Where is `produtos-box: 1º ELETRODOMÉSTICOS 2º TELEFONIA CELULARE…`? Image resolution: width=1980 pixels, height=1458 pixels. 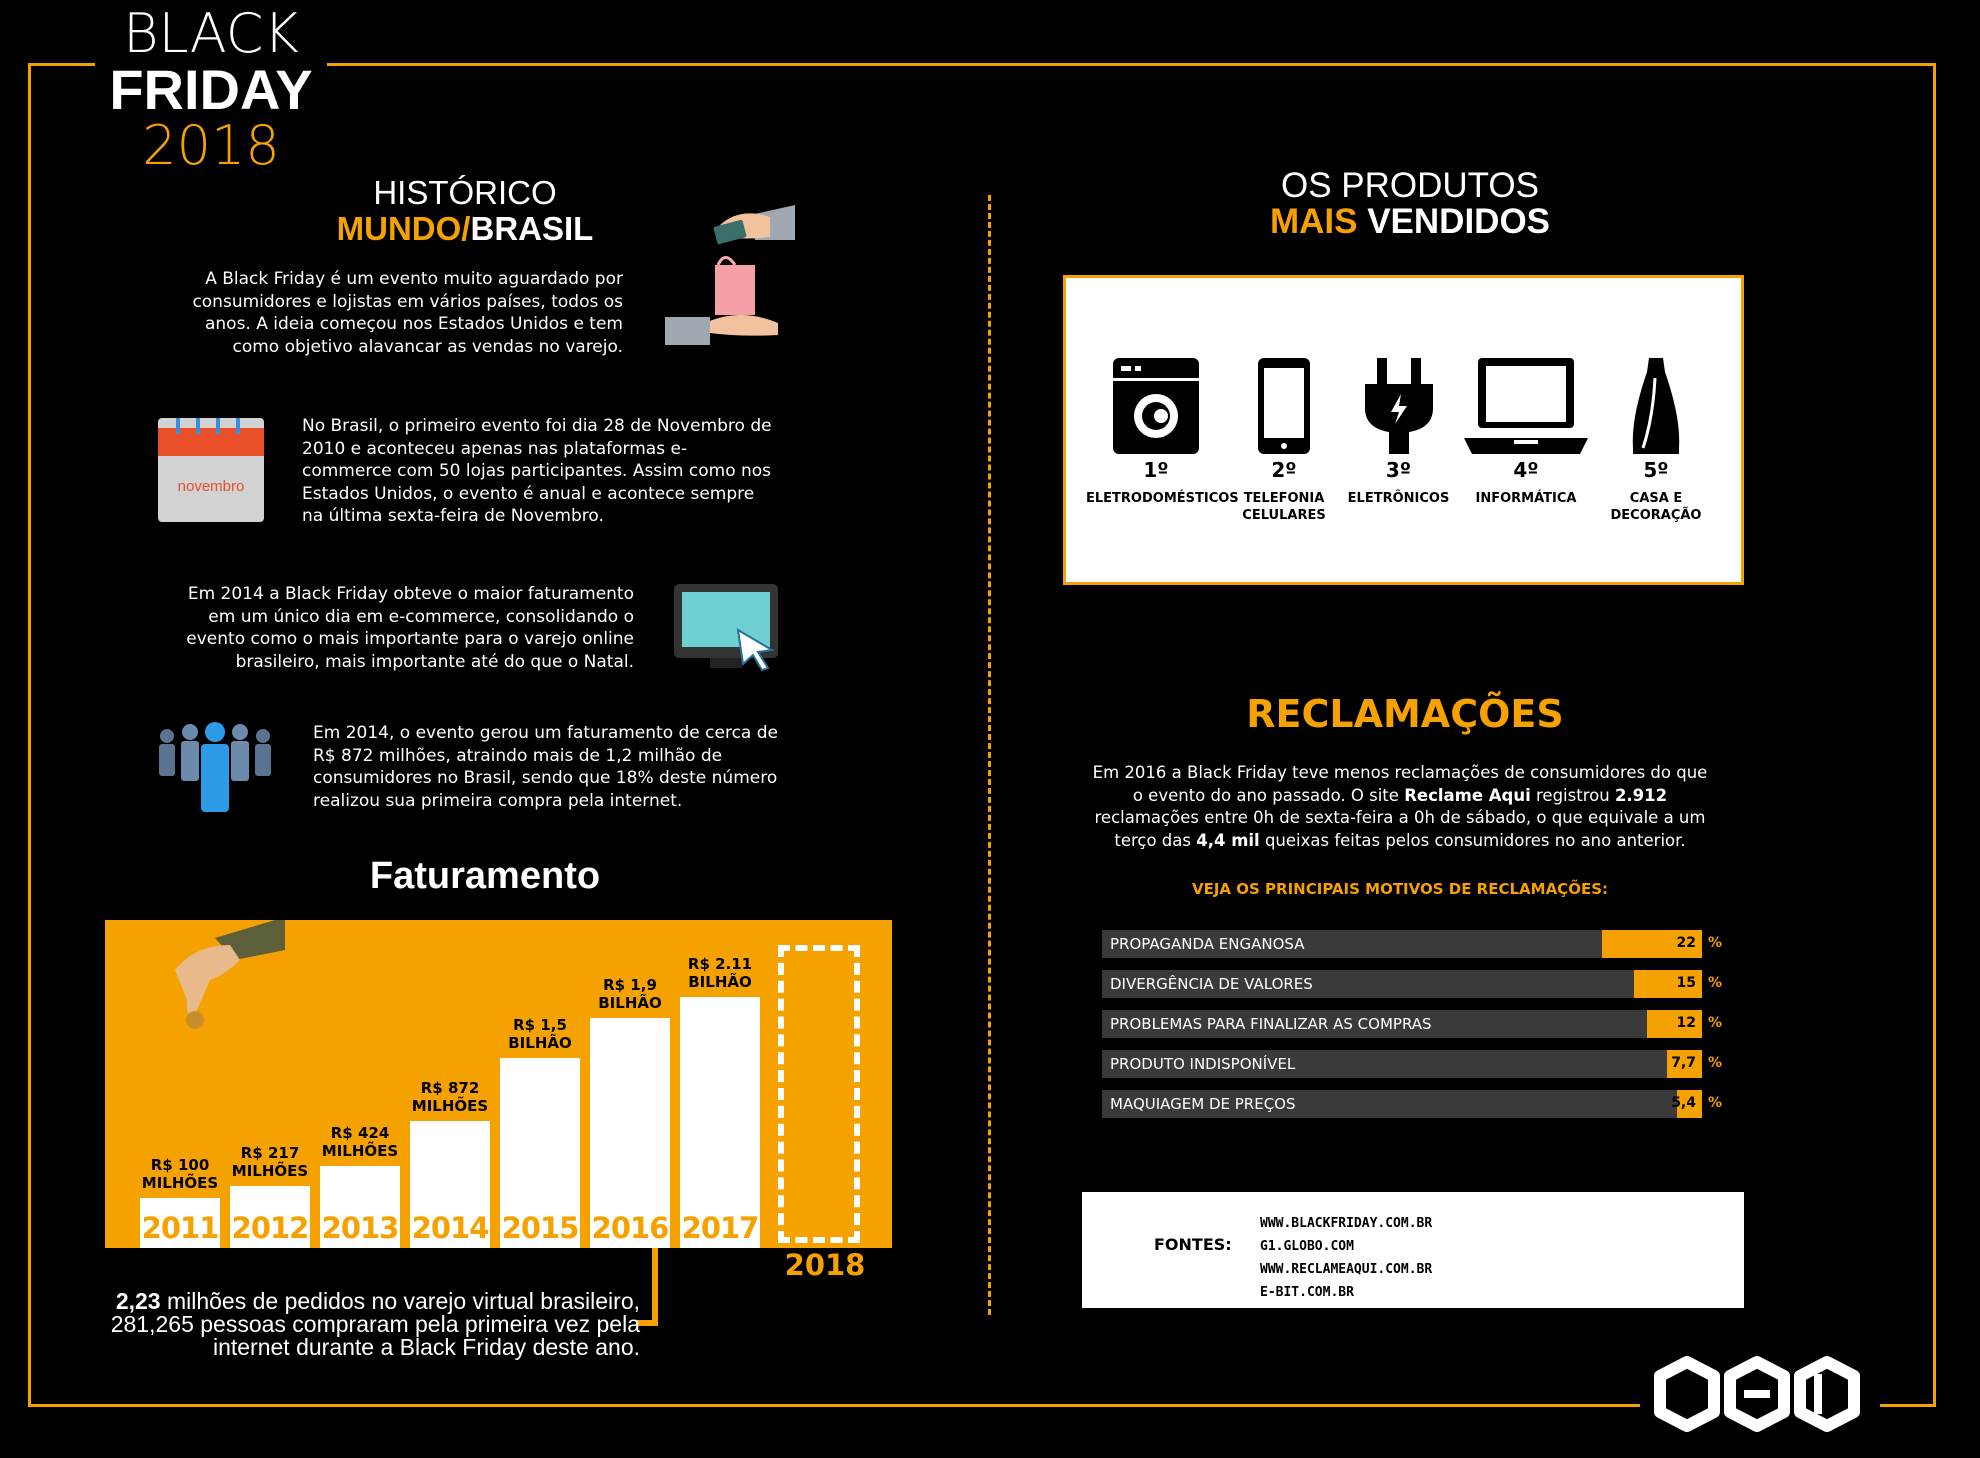 produtos-box: 1º ELETRODOMÉSTICOS 2º TELEFONIA CELULARE… is located at coordinates (1403, 430).